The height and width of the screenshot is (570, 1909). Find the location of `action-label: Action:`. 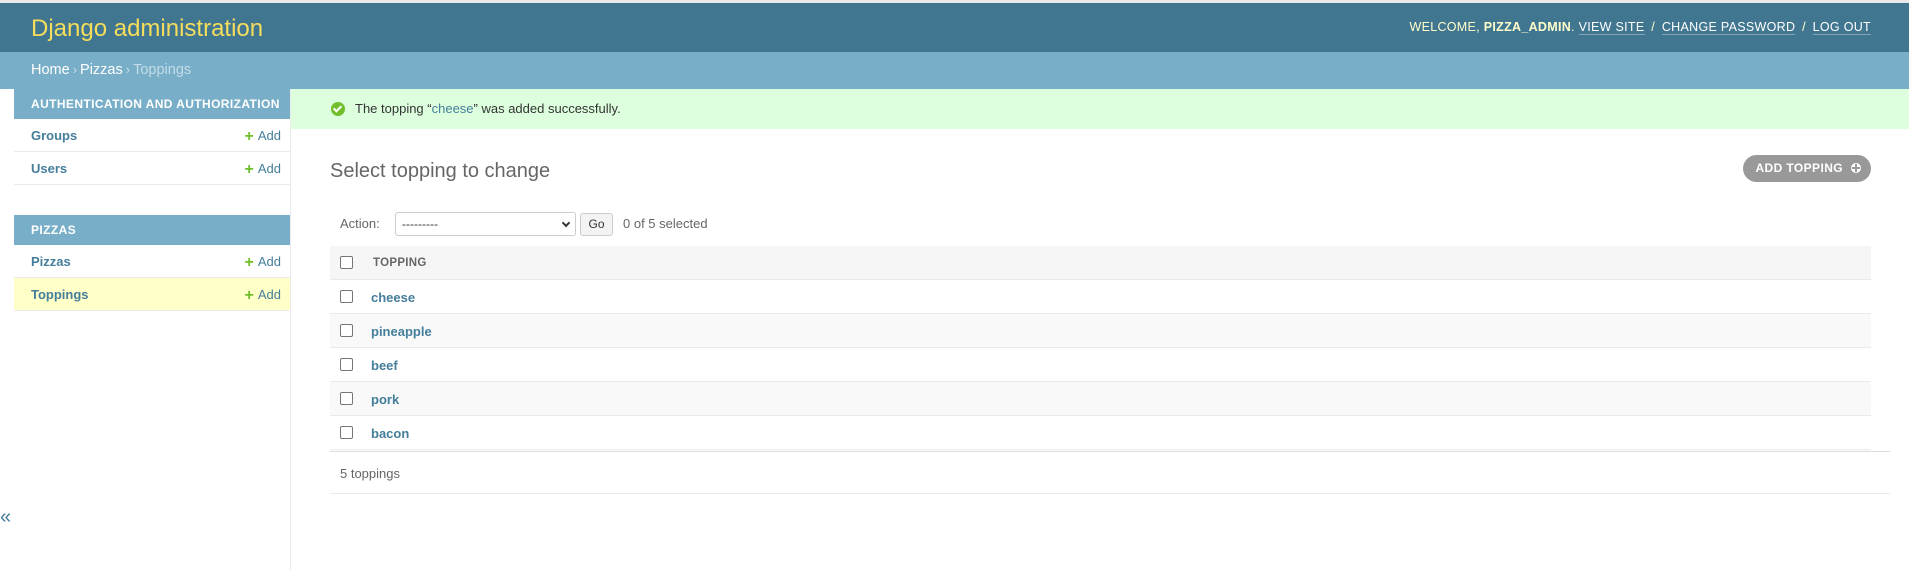

action-label: Action: is located at coordinates (360, 223).